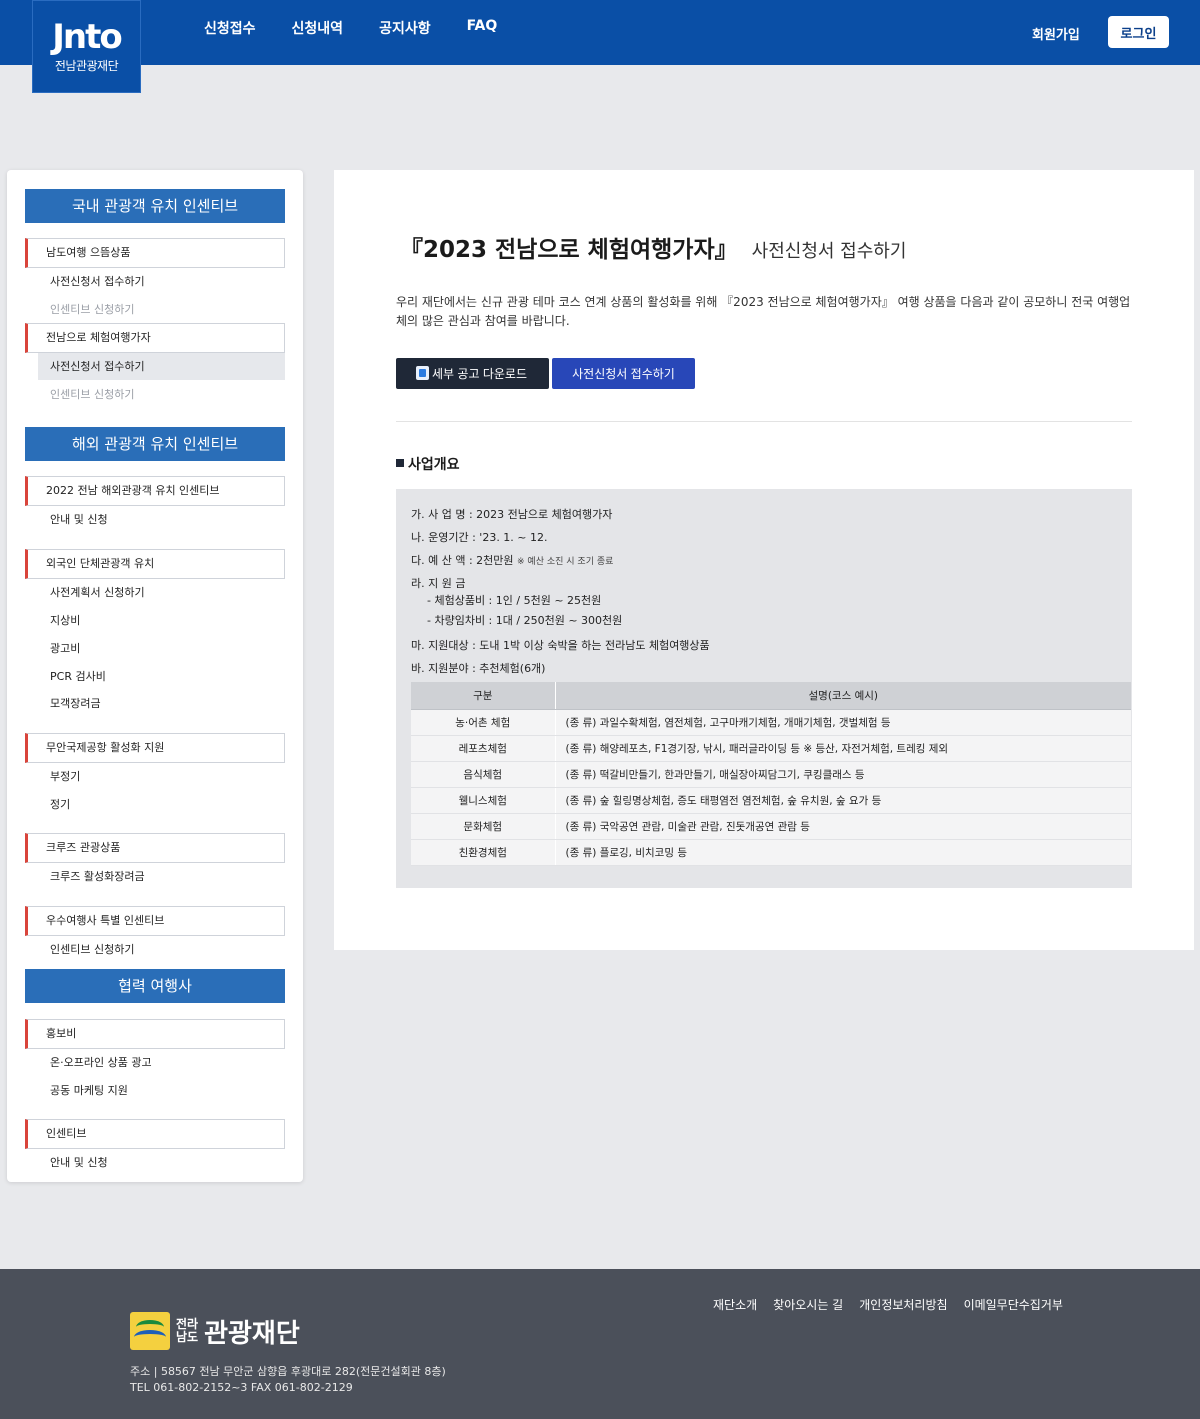  I want to click on sidebar-item: 사전신청서 접수하기, so click(161, 281).